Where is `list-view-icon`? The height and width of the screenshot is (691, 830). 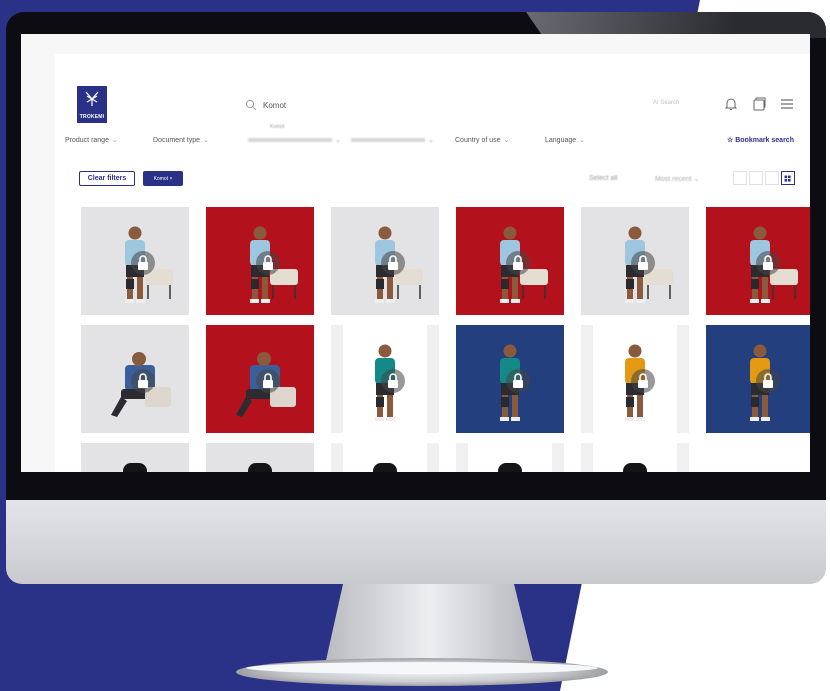 list-view-icon is located at coordinates (740, 178).